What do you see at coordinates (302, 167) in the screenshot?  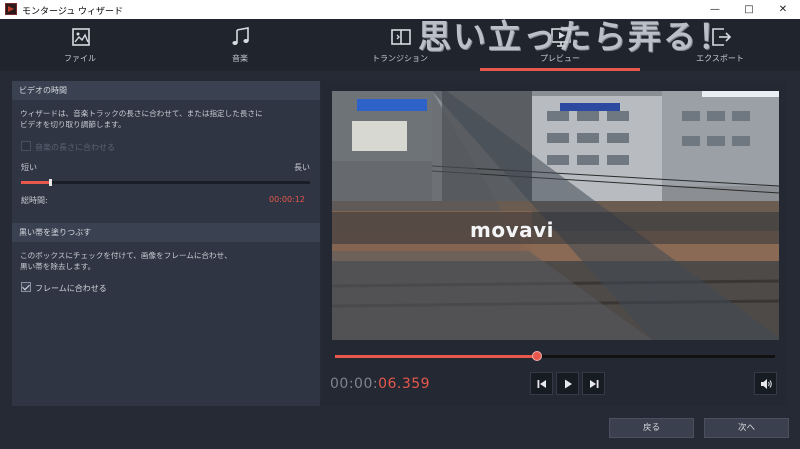 I see `long-label: 長い` at bounding box center [302, 167].